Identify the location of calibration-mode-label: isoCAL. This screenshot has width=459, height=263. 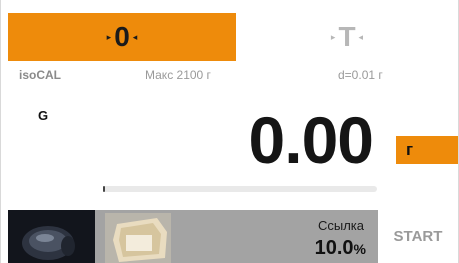
(40, 75).